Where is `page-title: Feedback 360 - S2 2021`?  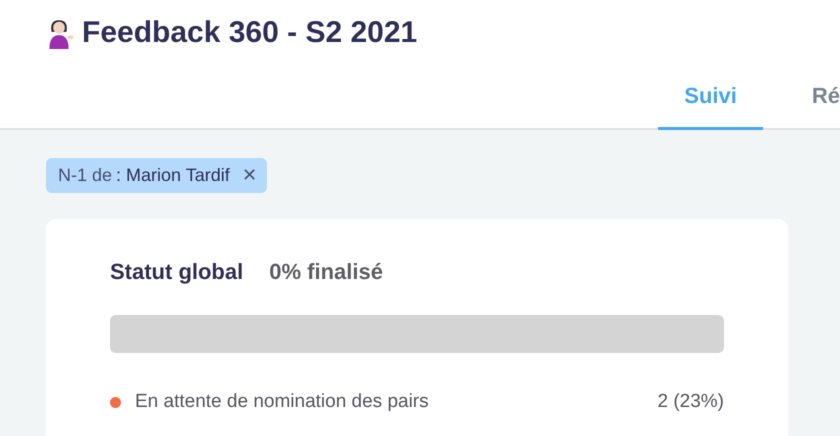 page-title: Feedback 360 - S2 2021 is located at coordinates (250, 33).